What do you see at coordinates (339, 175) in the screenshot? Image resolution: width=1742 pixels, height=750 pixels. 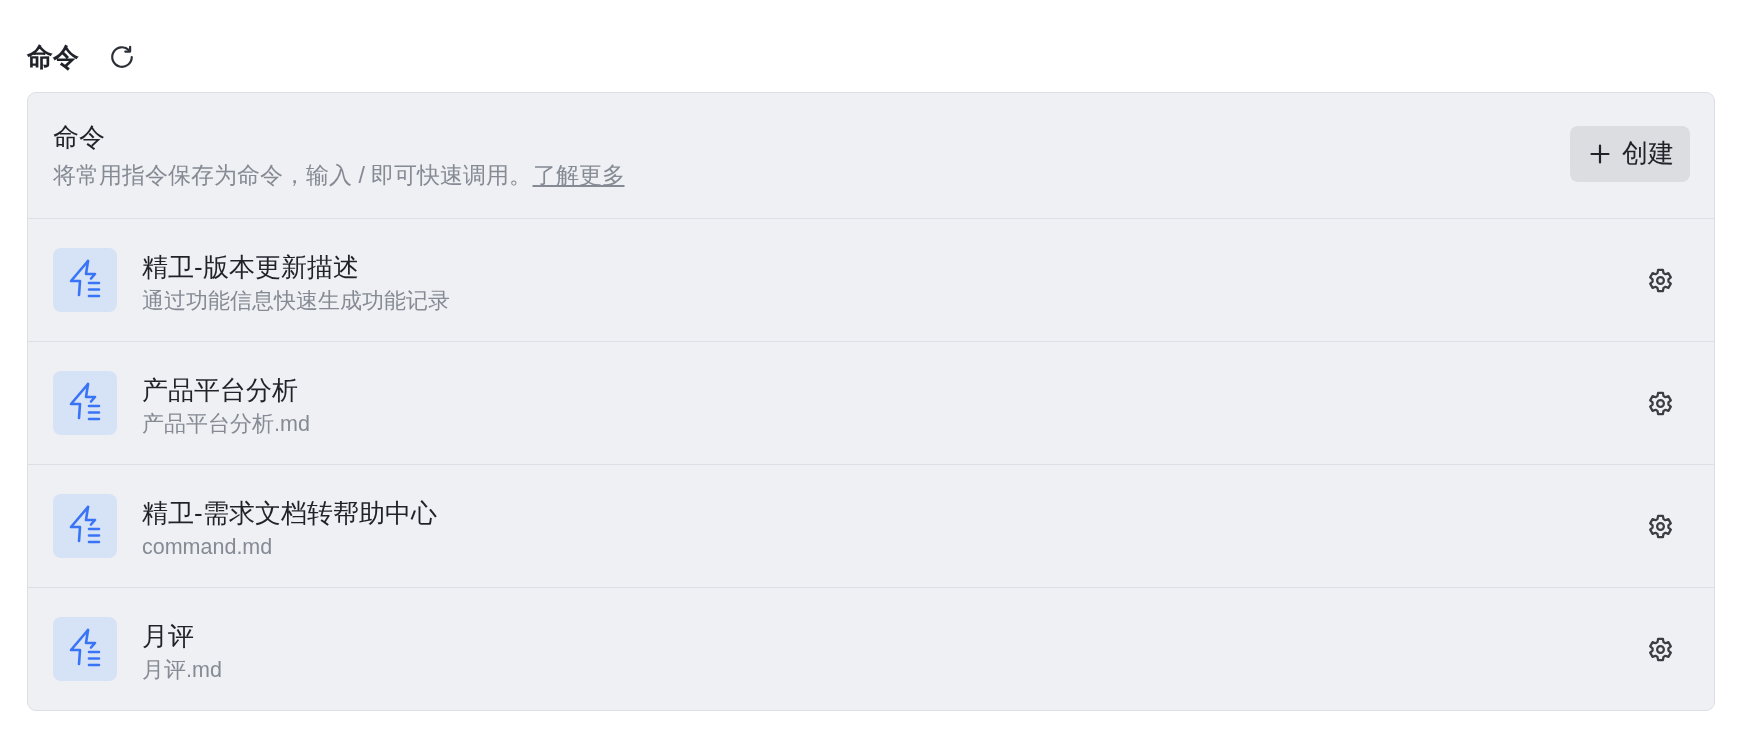 I see `section-description: 将常用指令保存为命令，输入 / 即可快速调用。了解更多` at bounding box center [339, 175].